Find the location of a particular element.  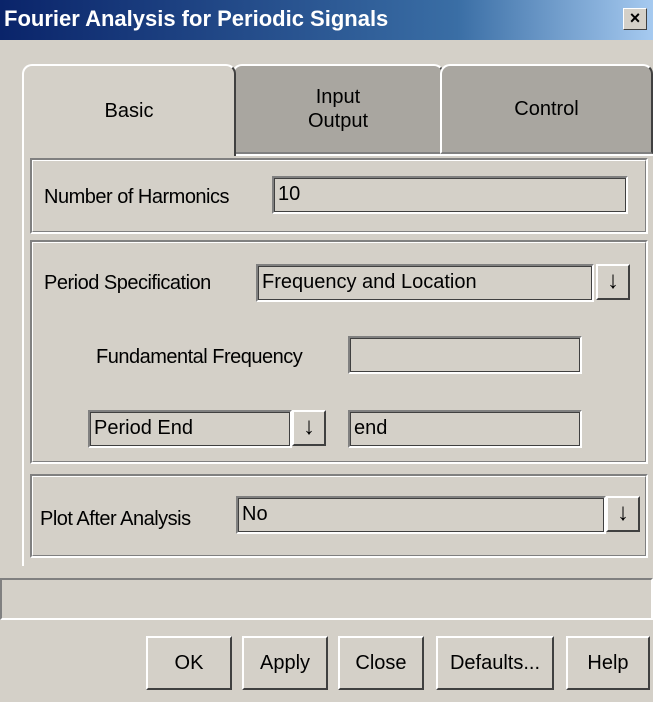

period-spec-select: Frequency and Location is located at coordinates (425, 283).